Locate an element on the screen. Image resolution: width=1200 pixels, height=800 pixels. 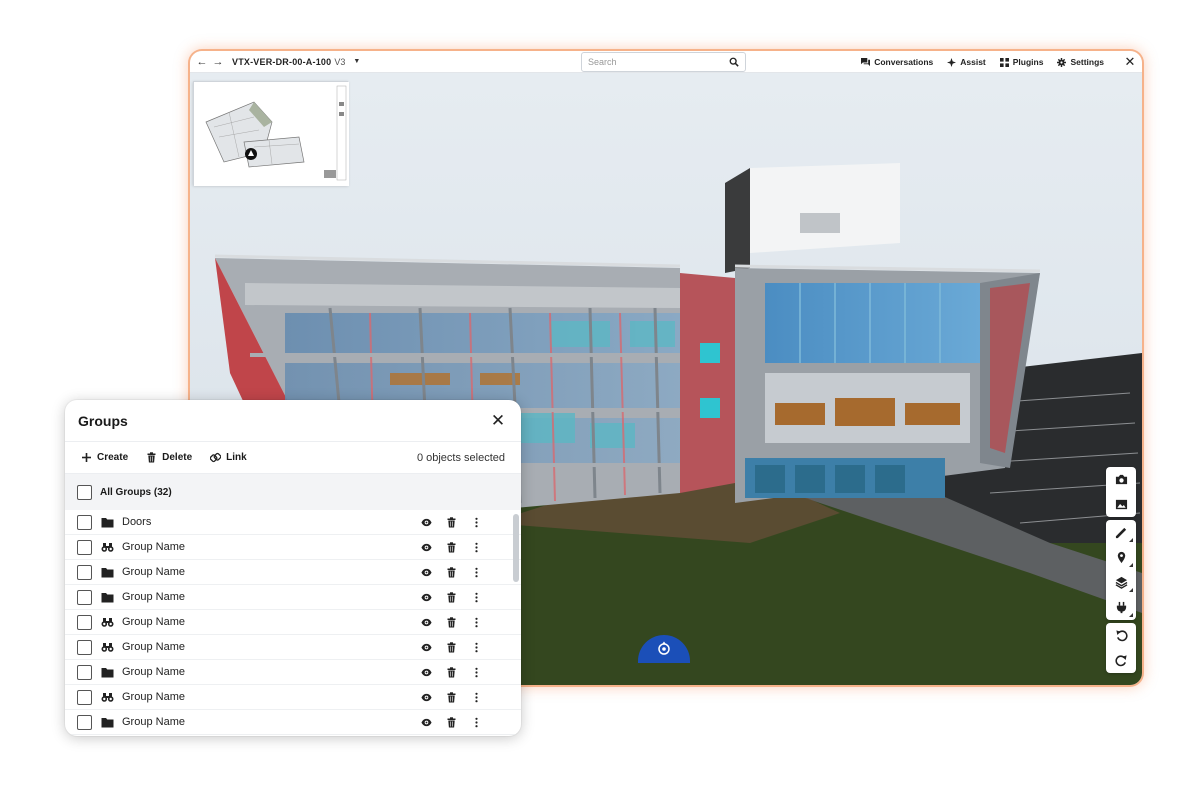
close-viewer-icon: ✕ is located at coordinates (1130, 62).